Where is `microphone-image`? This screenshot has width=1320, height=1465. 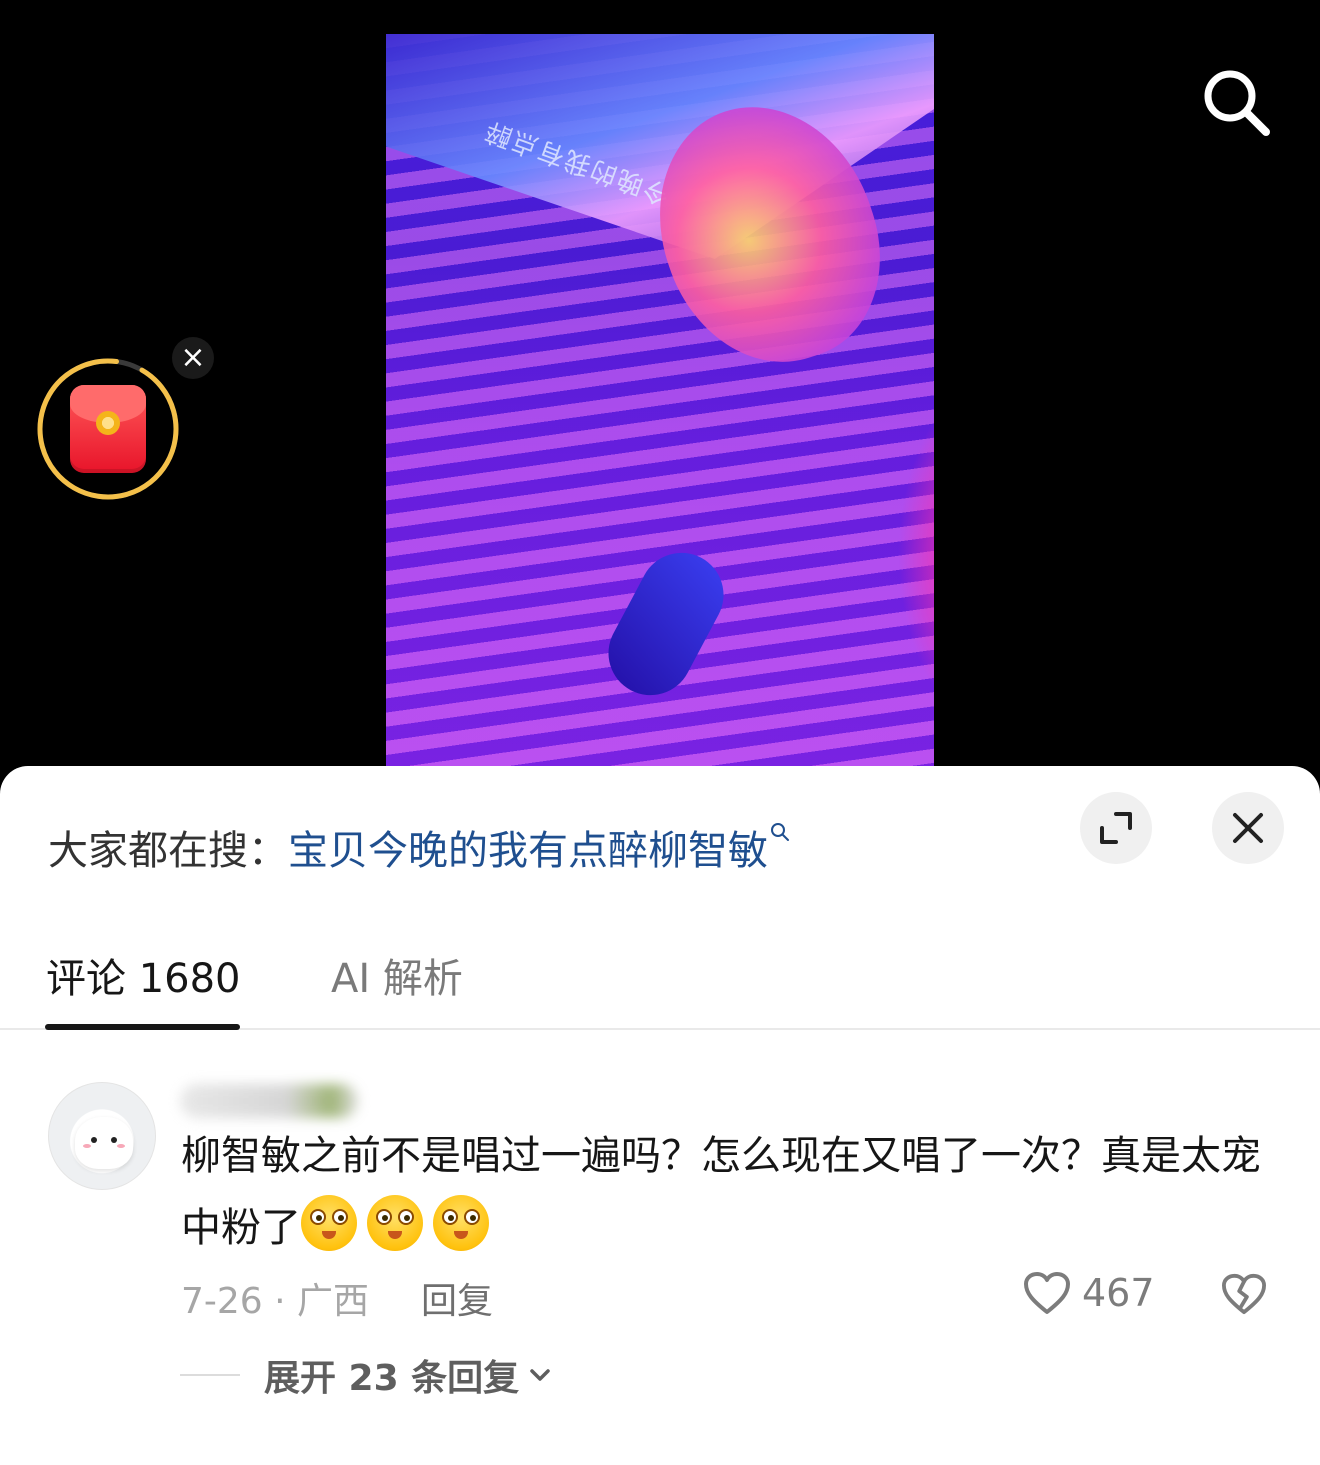
microphone-image is located at coordinates (666, 624).